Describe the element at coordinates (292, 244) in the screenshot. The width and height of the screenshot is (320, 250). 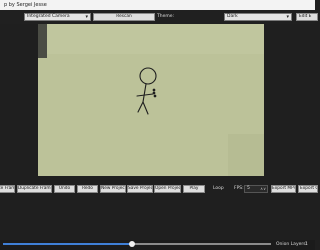
I see `onion-layers-label: Onion Layers:` at that location.